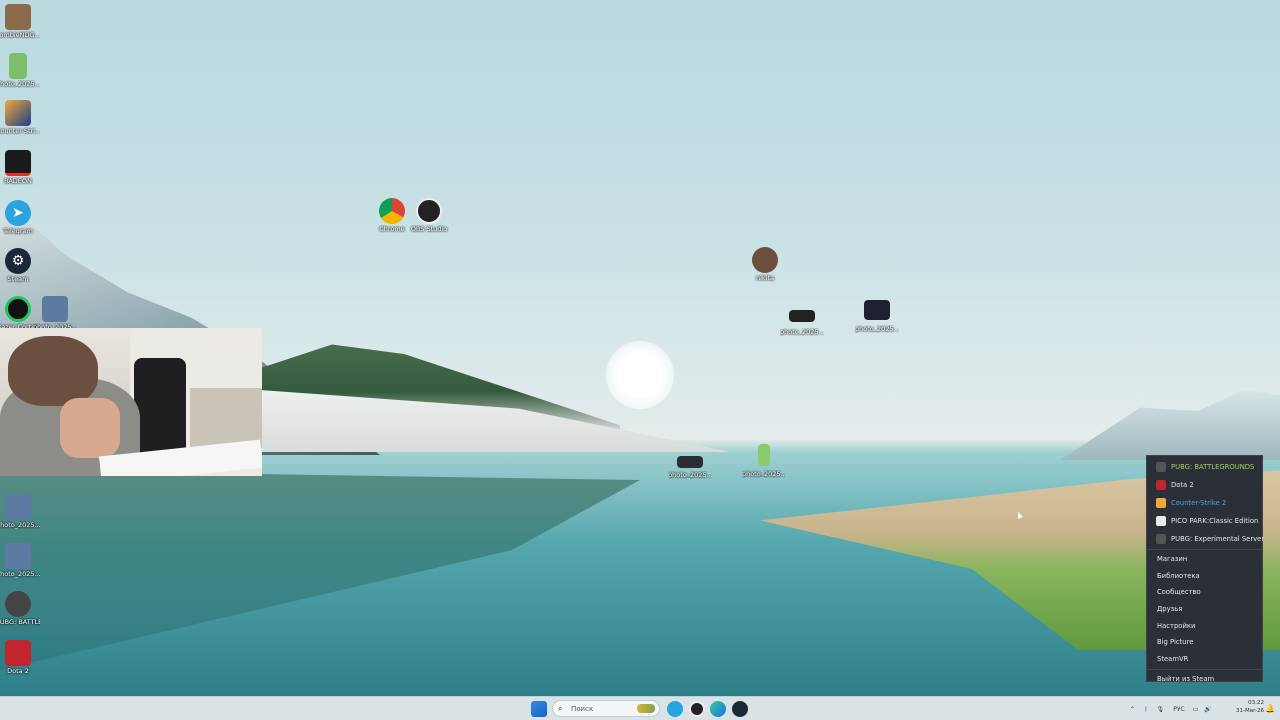 The width and height of the screenshot is (1280, 720). I want to click on system-tray: ⌃ ᛒ 🎙 РУС ▭ 🔊, so click(1174, 709).